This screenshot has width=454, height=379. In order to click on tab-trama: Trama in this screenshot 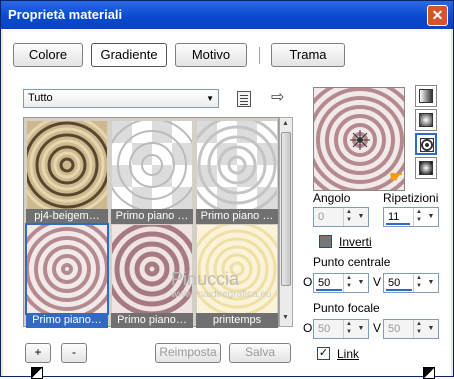, I will do `click(308, 55)`.